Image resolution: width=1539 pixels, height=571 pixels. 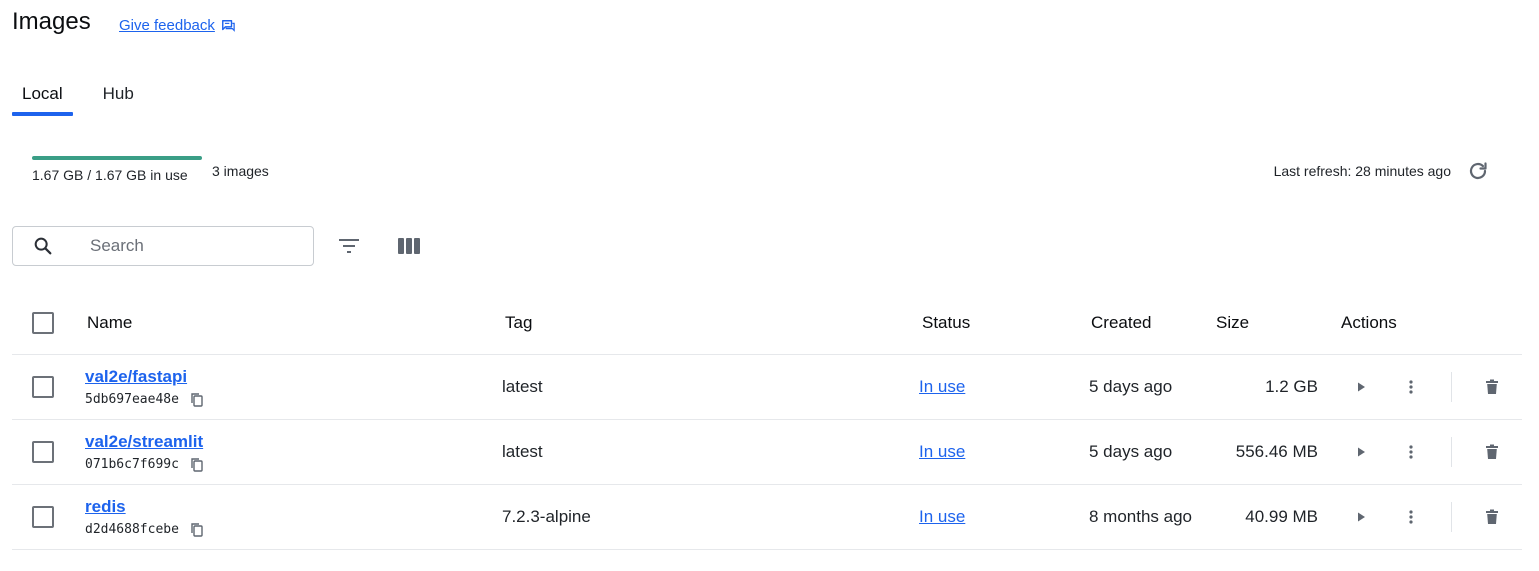 What do you see at coordinates (518, 323) in the screenshot?
I see `column-header-tag: Tag` at bounding box center [518, 323].